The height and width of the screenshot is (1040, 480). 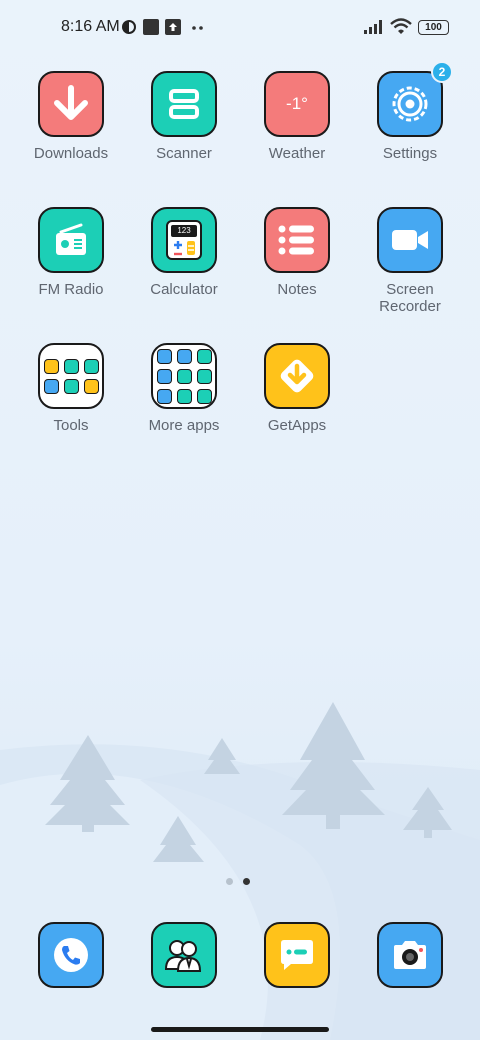 I want to click on scanner-icon, so click(x=184, y=104).